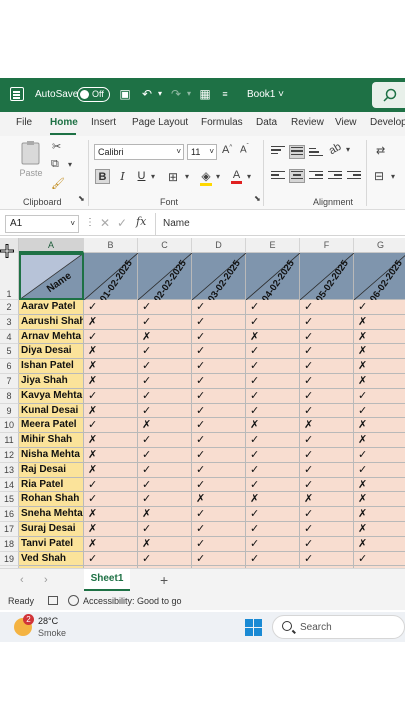 Image resolution: width=405 pixels, height=720 pixels. I want to click on next-sheet-icon: ›, so click(46, 580).